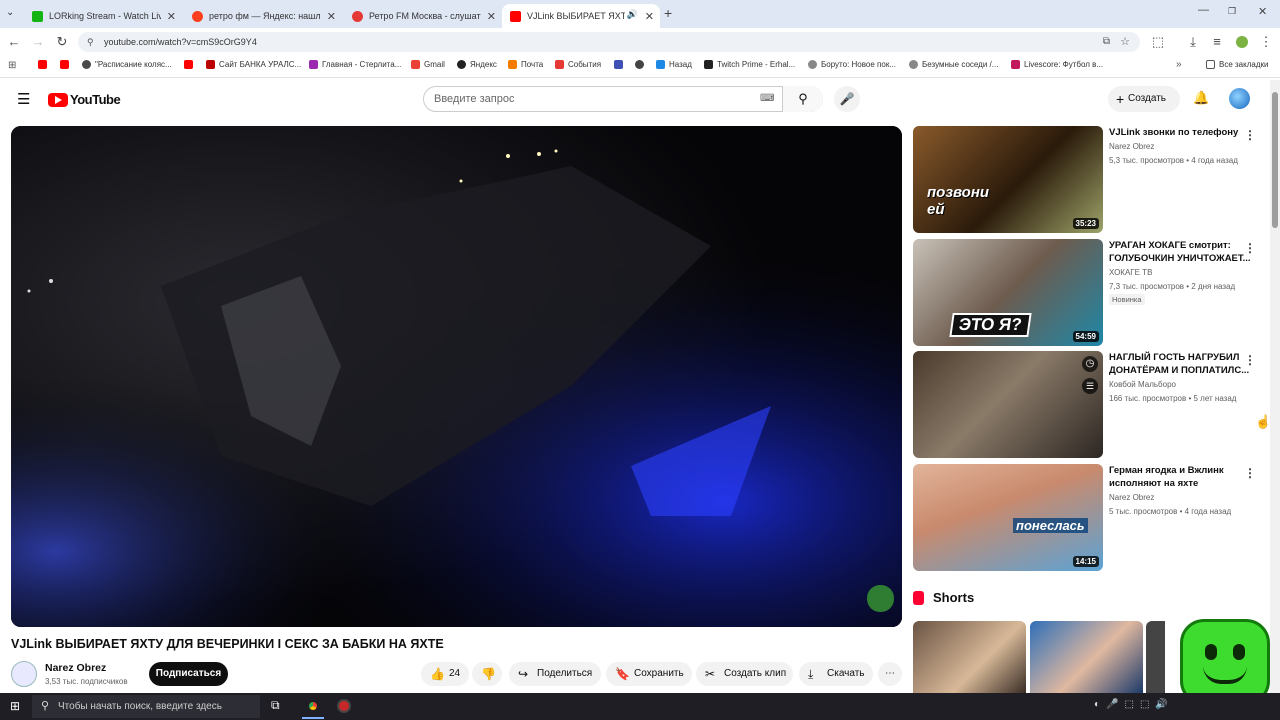 This screenshot has width=1280, height=720. I want to click on tab-retro-fm: Ретро FM Москва - слушать о ✕, so click(423, 16).